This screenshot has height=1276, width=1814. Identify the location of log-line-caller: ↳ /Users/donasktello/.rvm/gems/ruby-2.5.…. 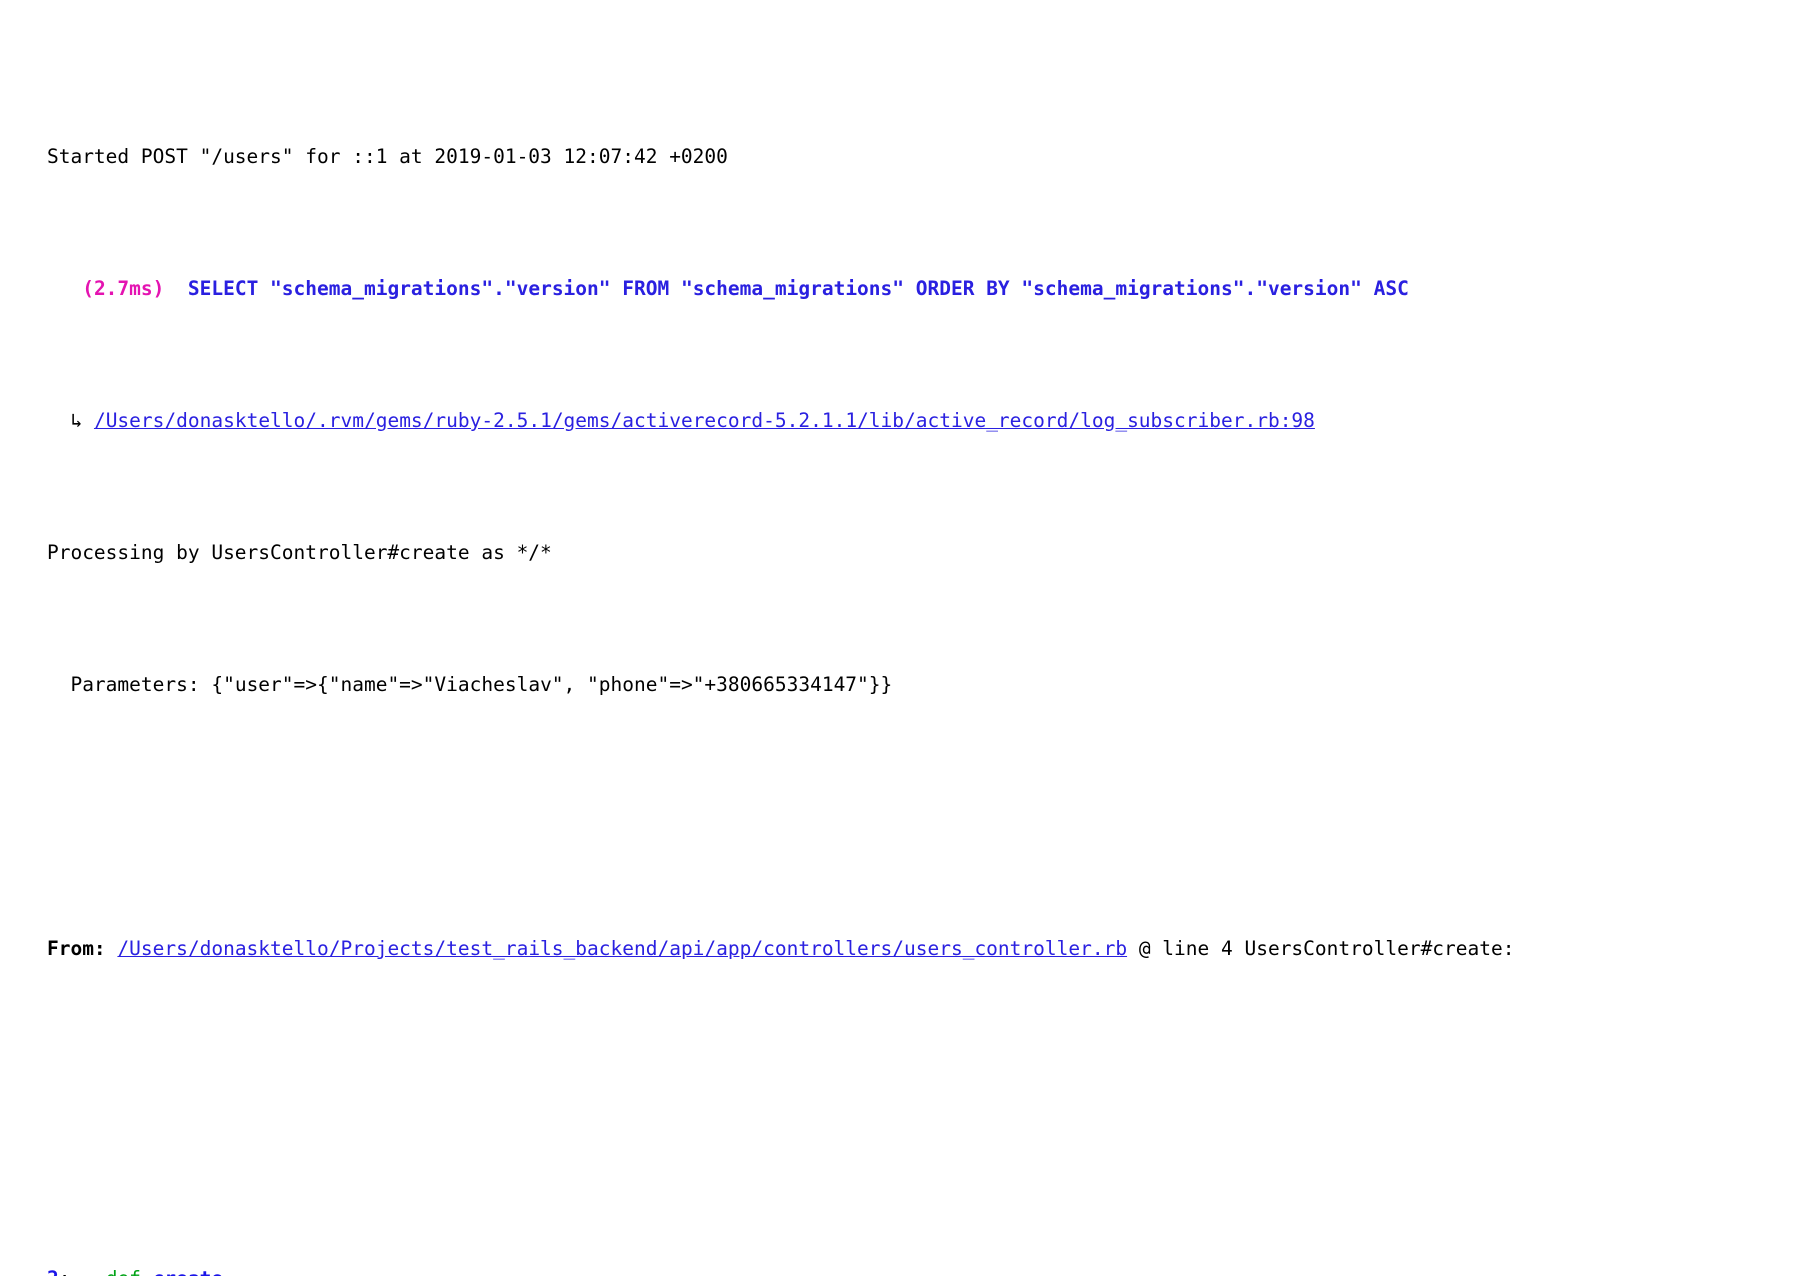
(907, 401).